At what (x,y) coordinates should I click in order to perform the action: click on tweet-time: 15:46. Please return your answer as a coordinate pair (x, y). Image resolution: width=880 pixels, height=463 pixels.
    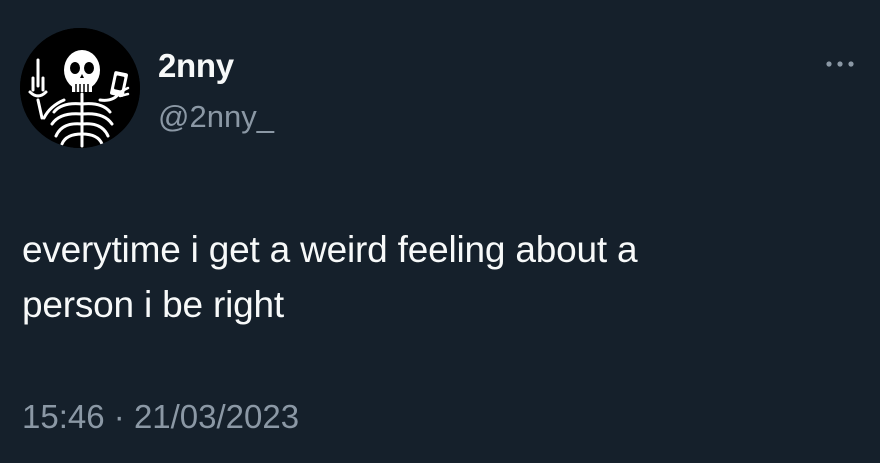
    Looking at the image, I should click on (63, 416).